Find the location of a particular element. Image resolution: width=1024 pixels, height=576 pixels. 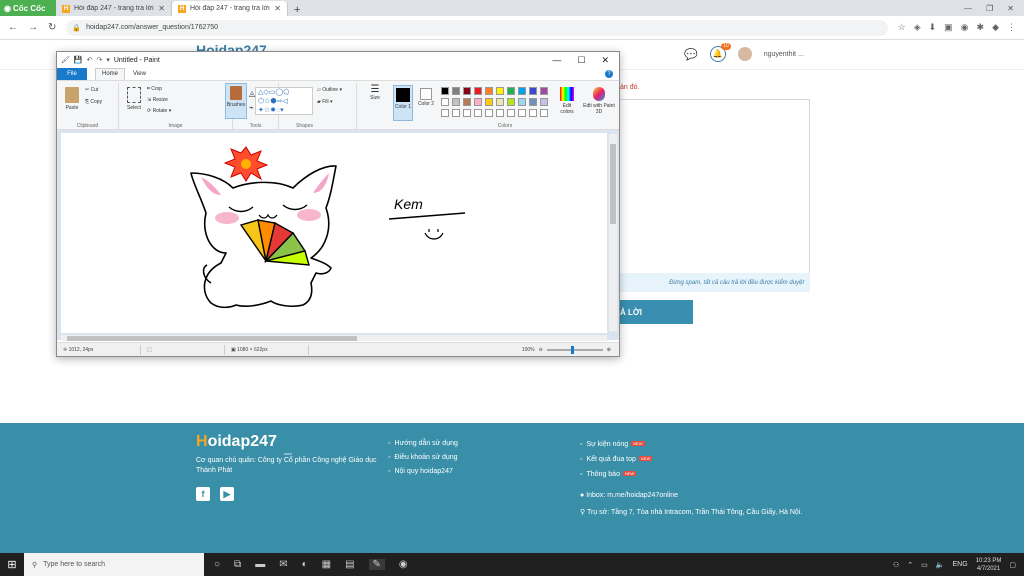

footer-link: ◦ Kết quả đua top NEW is located at coordinates (616, 459).